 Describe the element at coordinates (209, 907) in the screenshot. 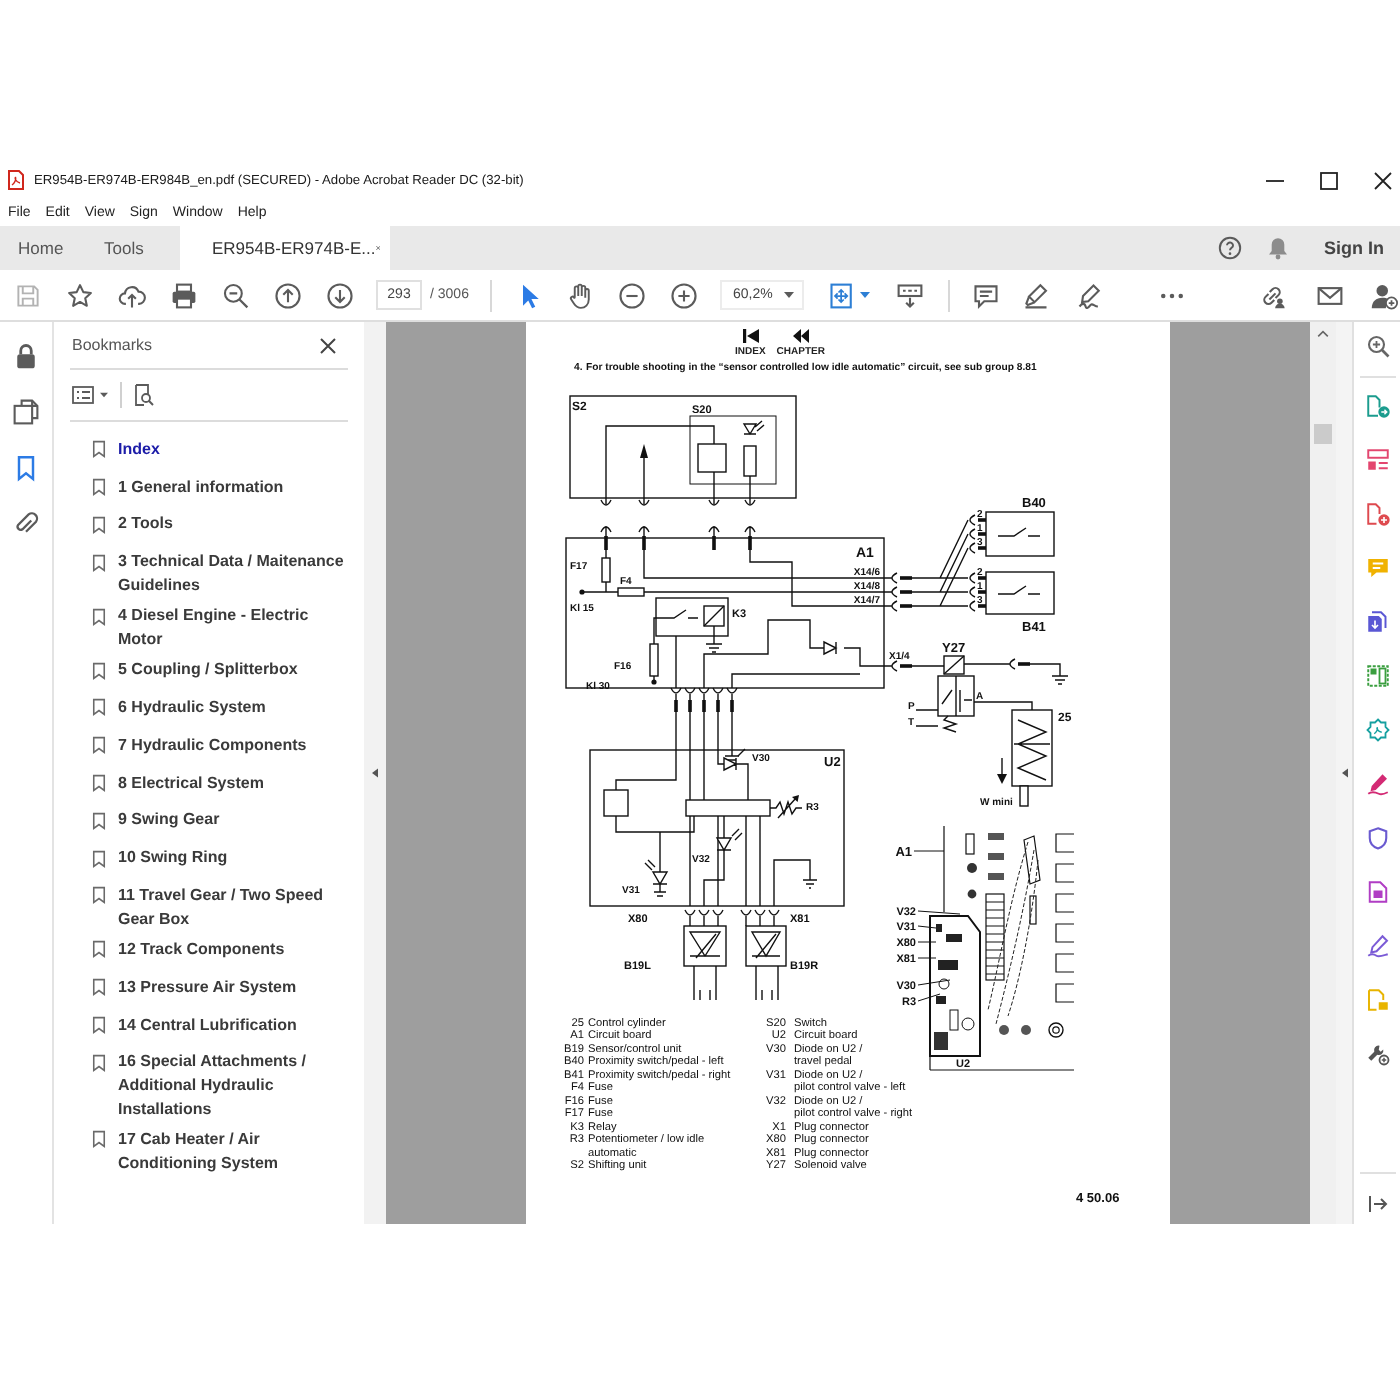

I see `bookmark-item: 11 Travel Gear / Two Speed Gear Box` at that location.